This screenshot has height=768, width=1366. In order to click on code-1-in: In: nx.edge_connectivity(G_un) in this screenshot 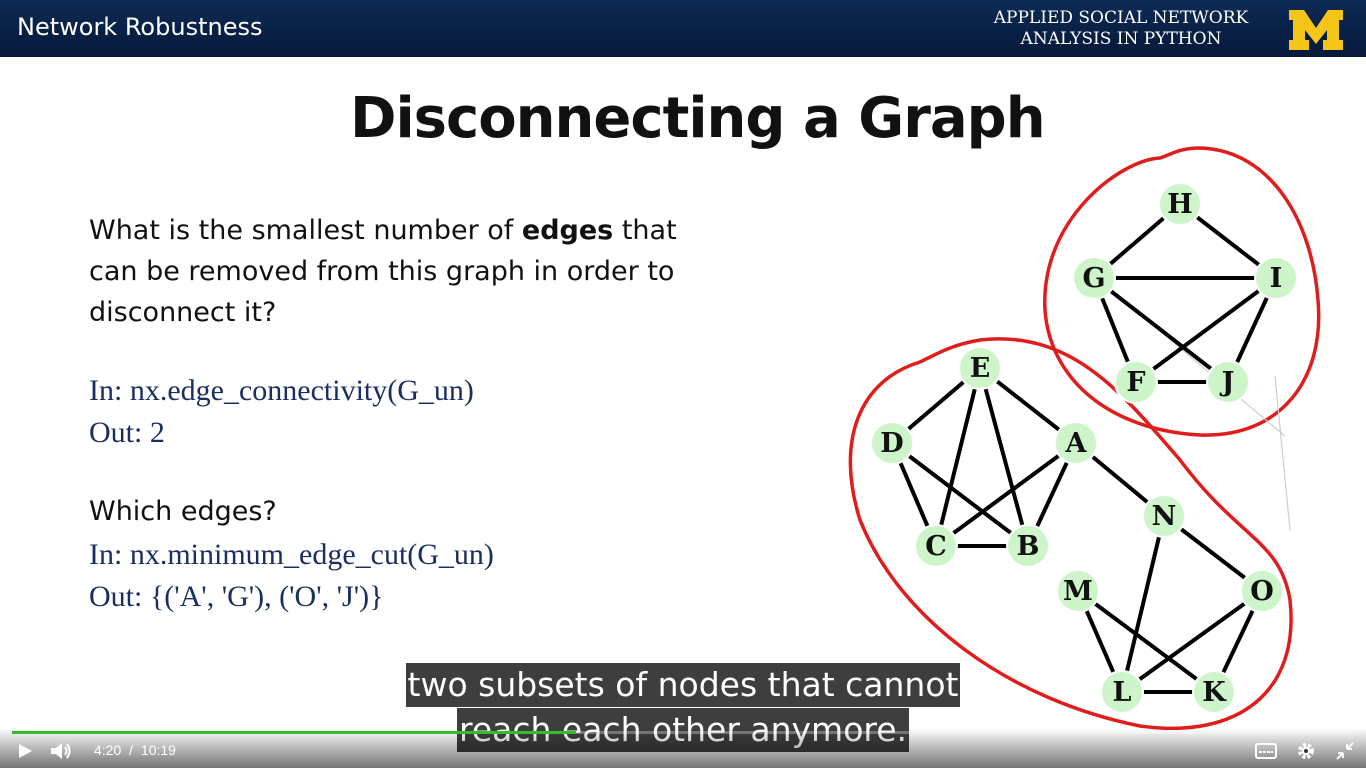, I will do `click(281, 390)`.